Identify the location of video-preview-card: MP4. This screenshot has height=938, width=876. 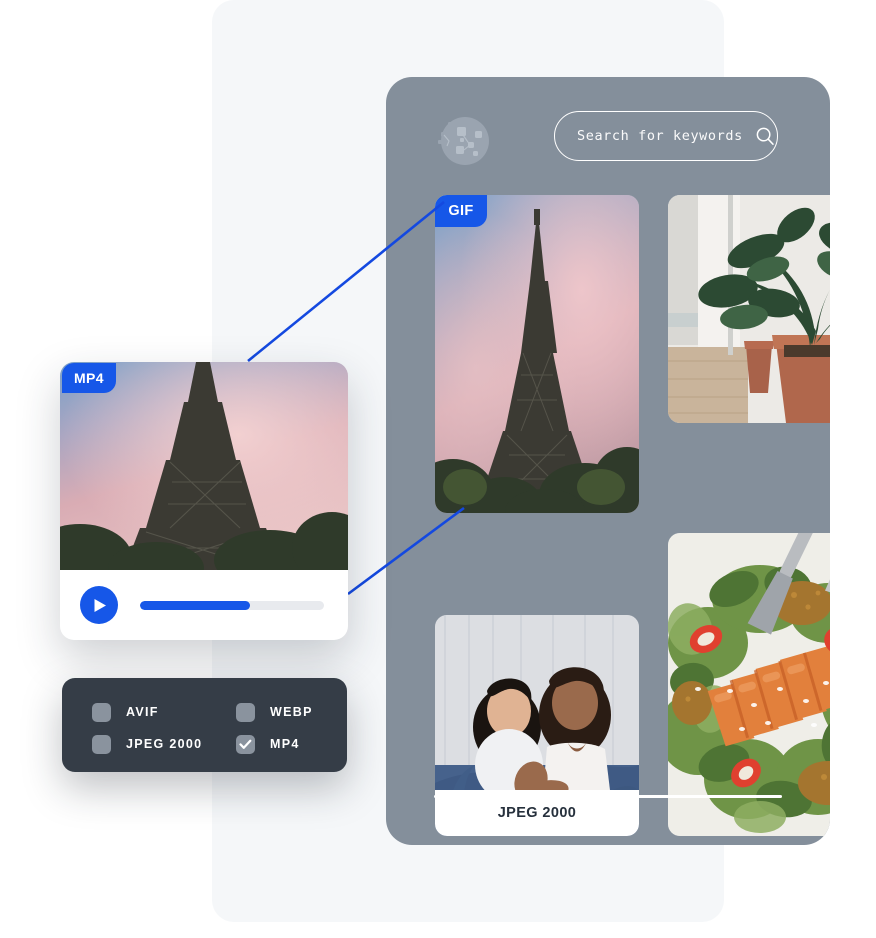
(204, 501).